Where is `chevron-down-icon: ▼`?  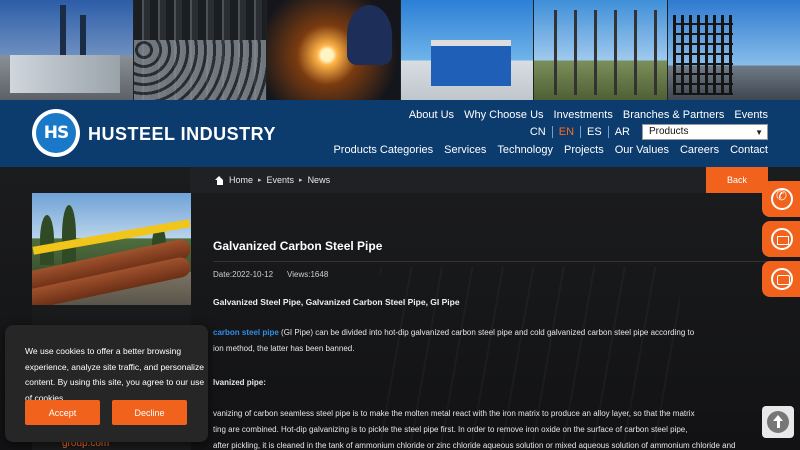 chevron-down-icon: ▼ is located at coordinates (759, 132).